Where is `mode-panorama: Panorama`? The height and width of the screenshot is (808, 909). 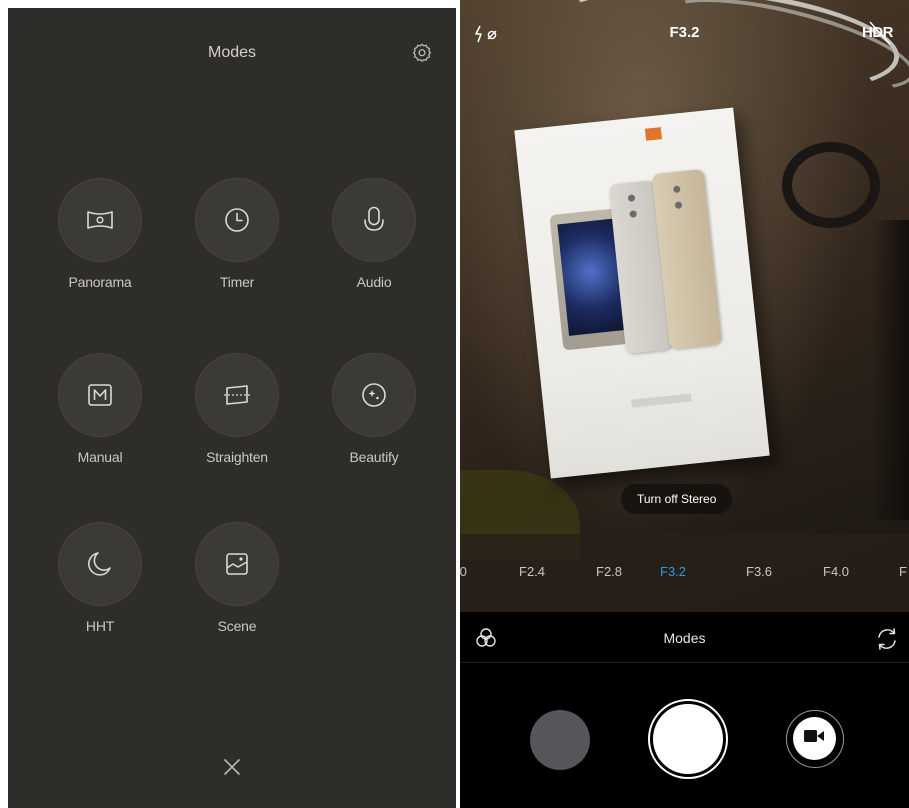
mode-panorama: Panorama is located at coordinates (100, 248).